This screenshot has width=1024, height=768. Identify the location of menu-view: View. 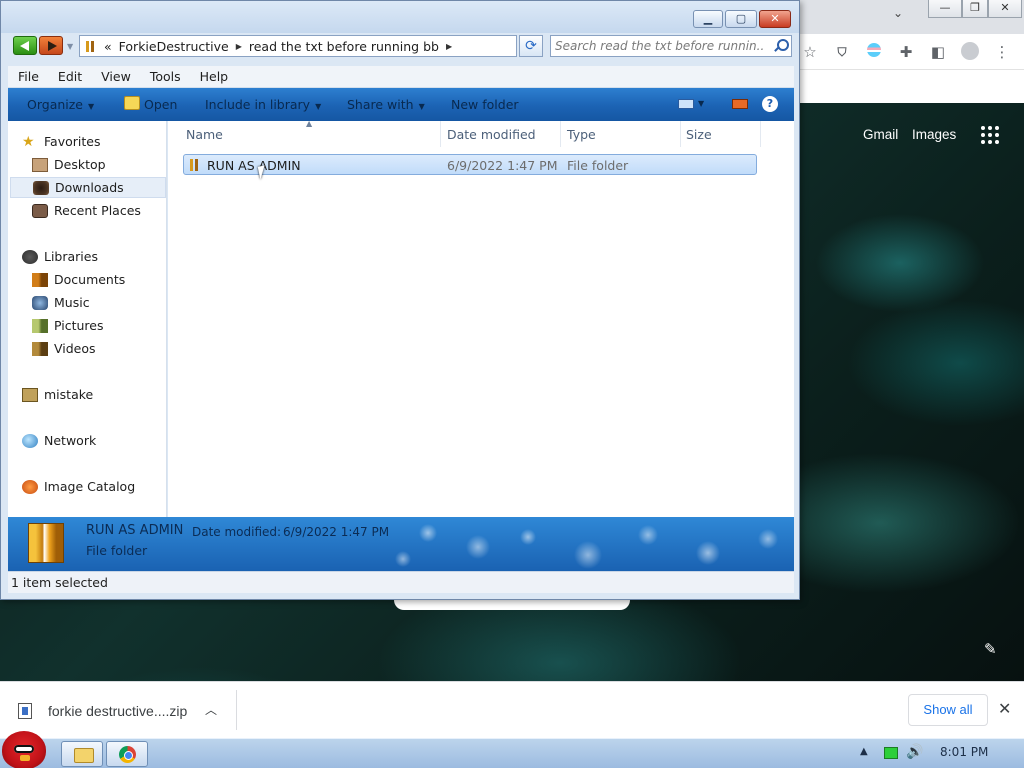
(115, 76).